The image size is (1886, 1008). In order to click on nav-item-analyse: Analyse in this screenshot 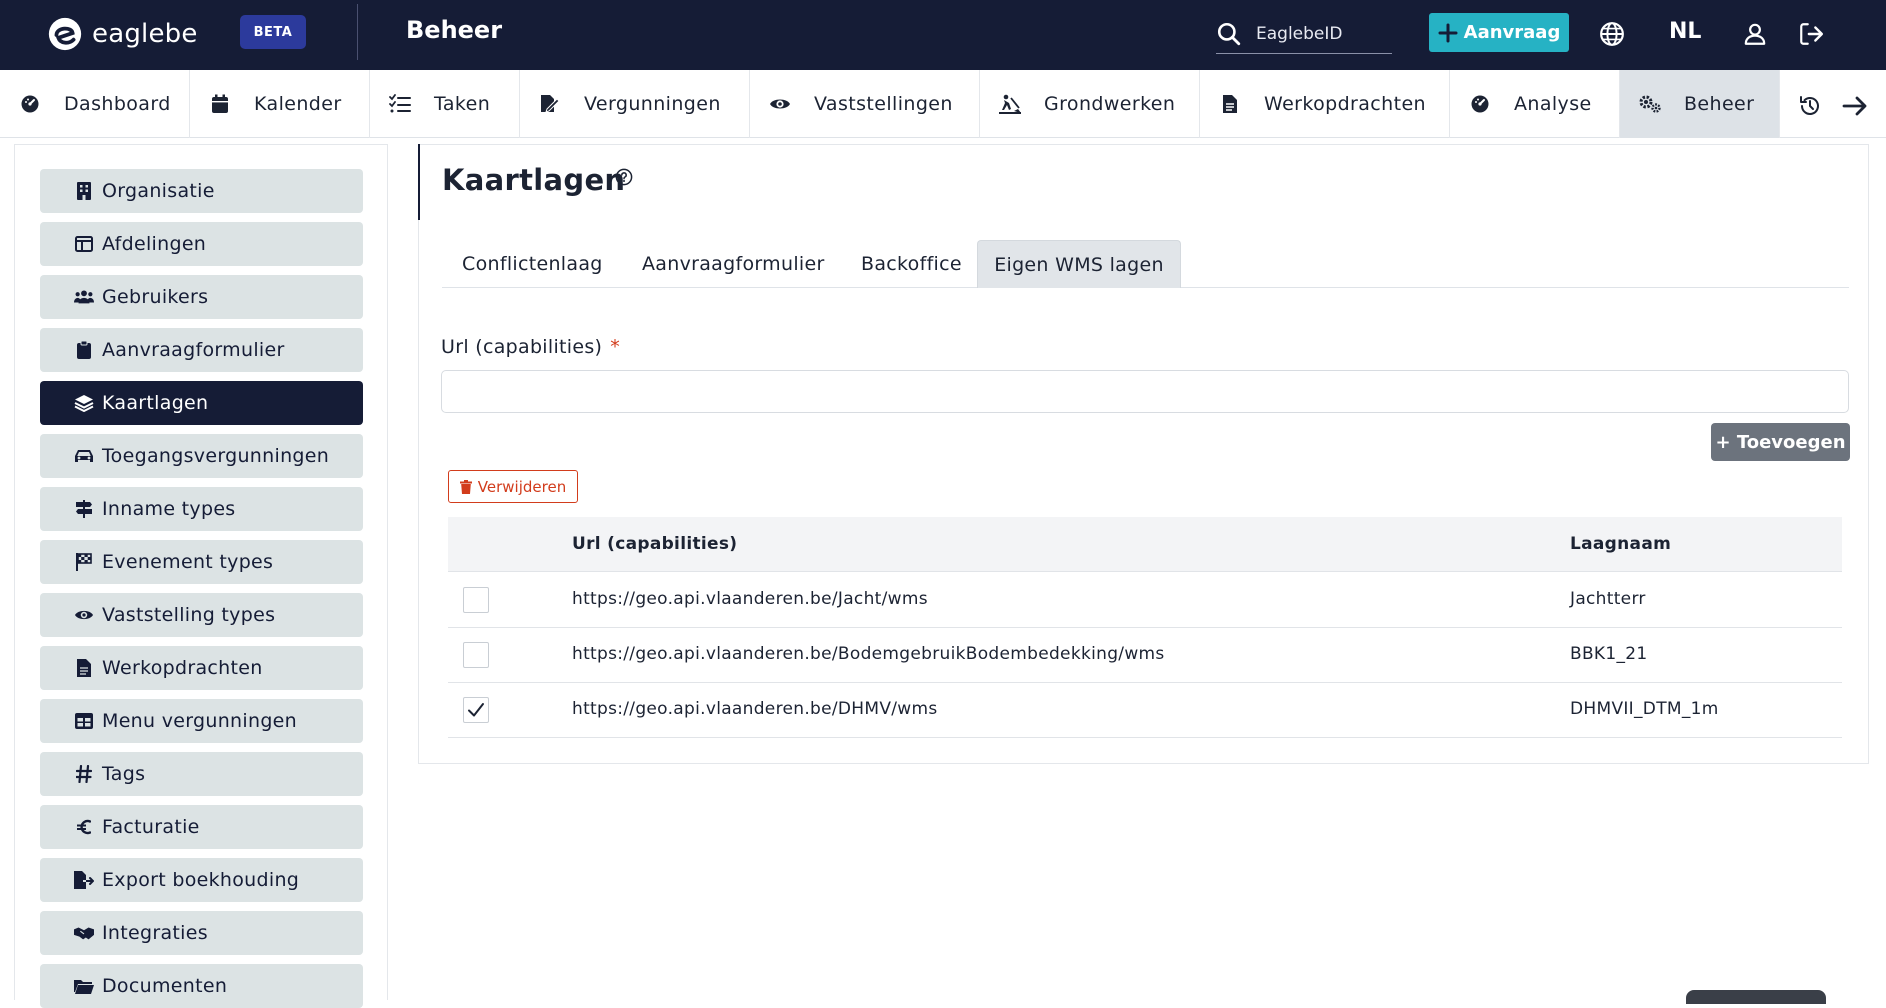, I will do `click(1535, 104)`.